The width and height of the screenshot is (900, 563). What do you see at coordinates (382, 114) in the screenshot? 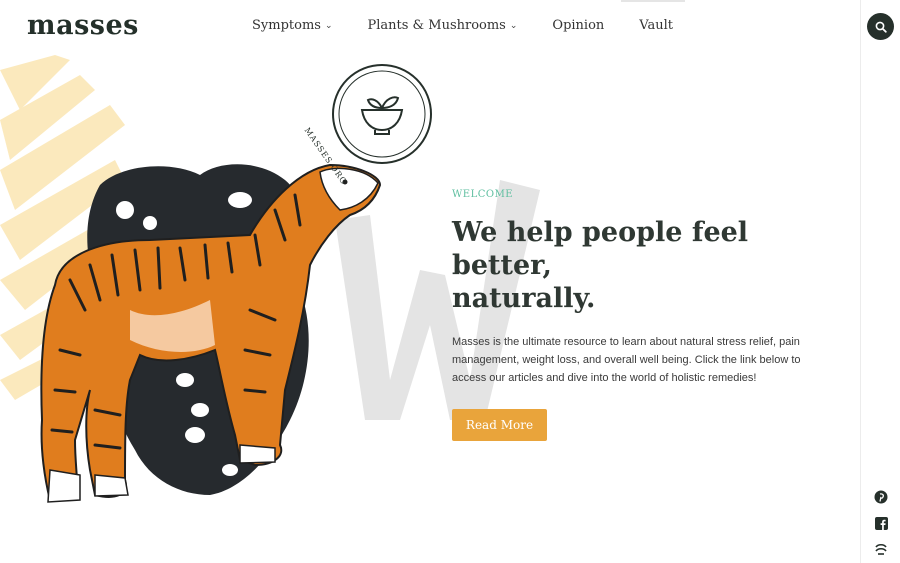
I see `masses-org-badge` at bounding box center [382, 114].